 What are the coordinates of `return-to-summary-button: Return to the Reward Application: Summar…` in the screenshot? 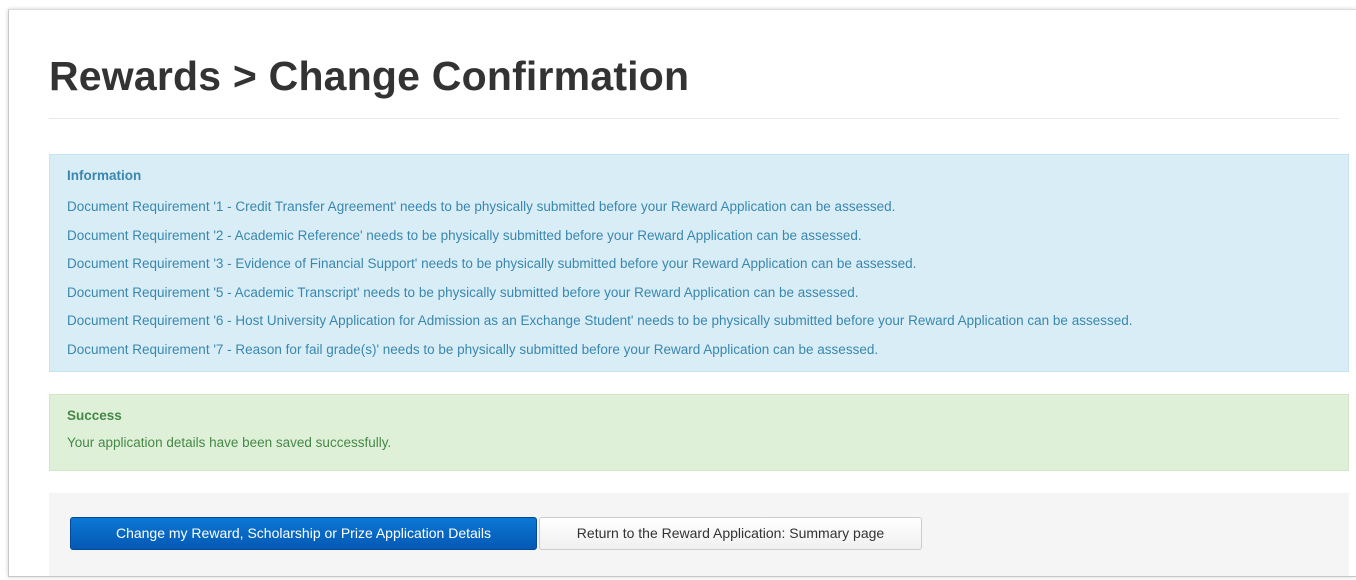 It's located at (730, 533).